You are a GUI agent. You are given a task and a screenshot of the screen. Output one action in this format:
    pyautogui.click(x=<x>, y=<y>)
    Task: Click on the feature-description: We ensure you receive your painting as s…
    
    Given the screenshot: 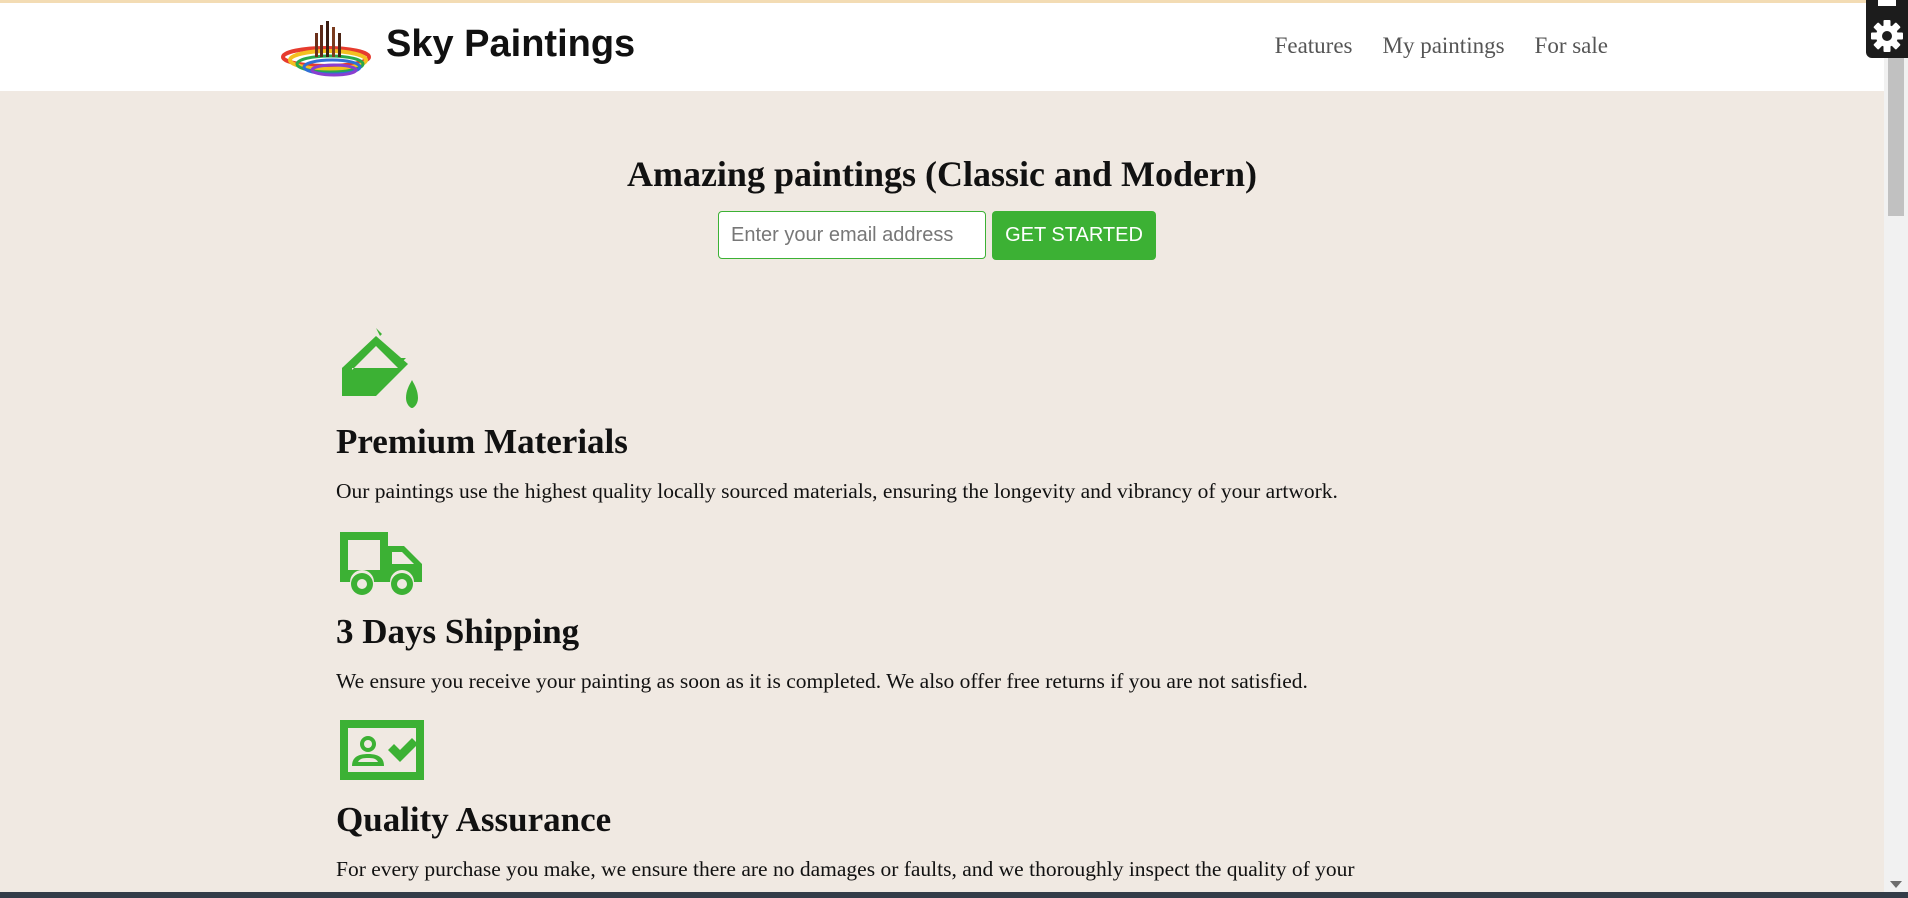 What is the action you would take?
    pyautogui.click(x=822, y=681)
    